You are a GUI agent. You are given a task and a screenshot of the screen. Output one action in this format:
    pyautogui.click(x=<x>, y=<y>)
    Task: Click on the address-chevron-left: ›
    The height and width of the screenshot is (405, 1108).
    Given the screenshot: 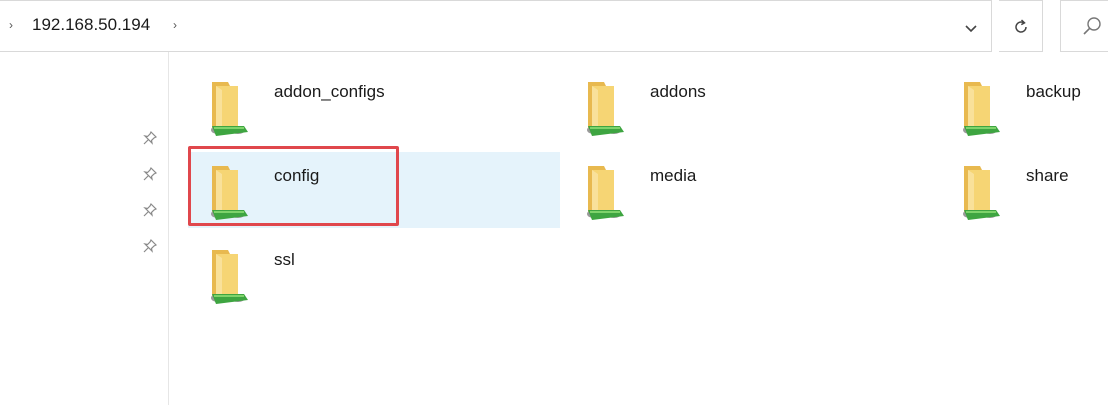 What is the action you would take?
    pyautogui.click(x=11, y=25)
    